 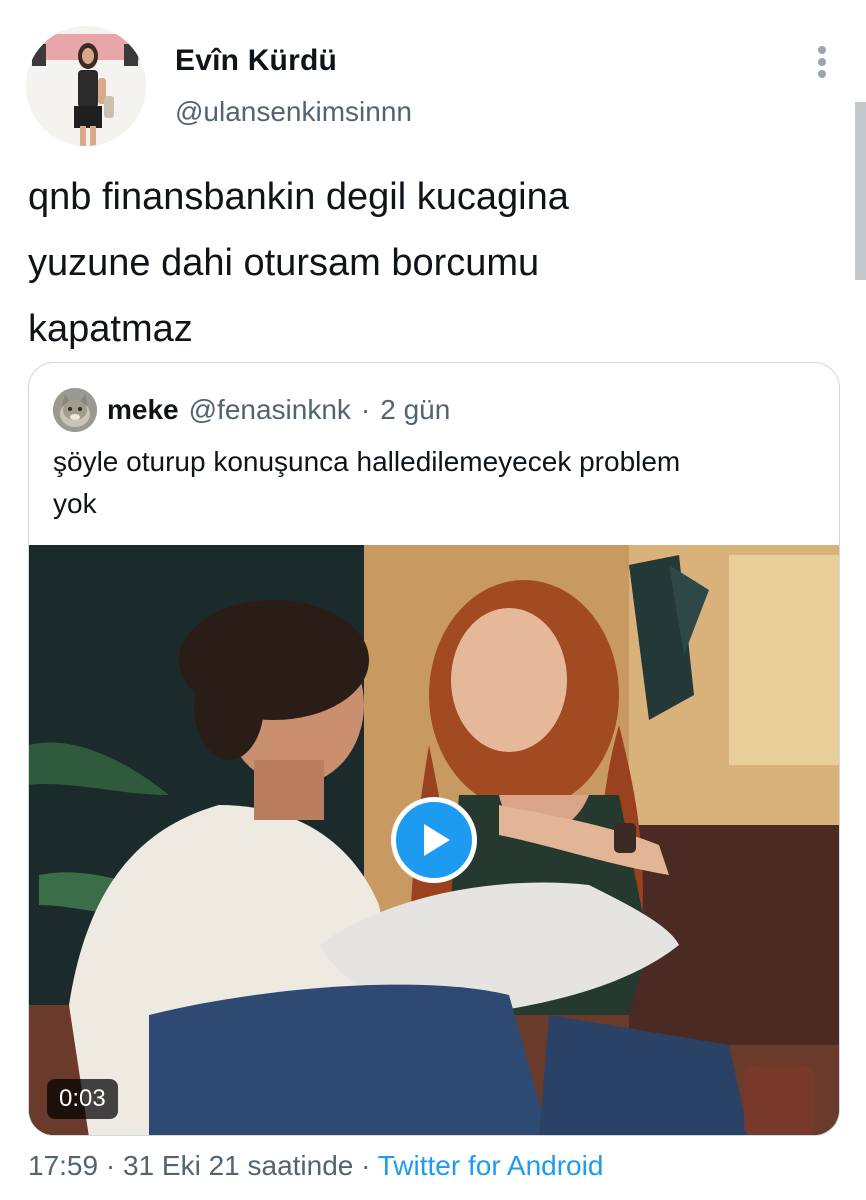 What do you see at coordinates (110, 329) in the screenshot?
I see `tweet-text-line: kapatmaz` at bounding box center [110, 329].